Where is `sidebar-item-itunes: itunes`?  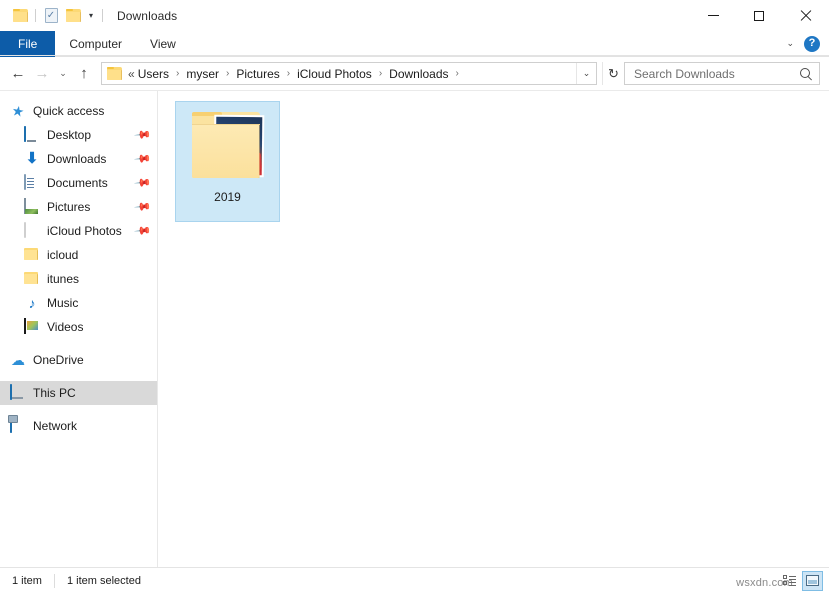
sidebar-item-itunes: itunes is located at coordinates (78, 279).